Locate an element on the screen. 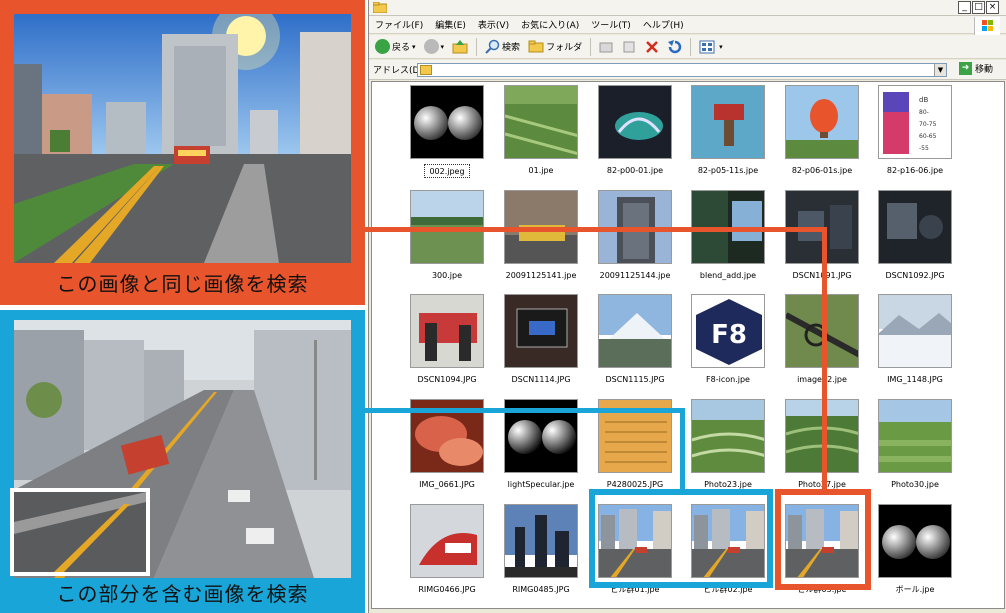 The width and height of the screenshot is (1006, 613). file-thumbnail: F8 is located at coordinates (728, 331).